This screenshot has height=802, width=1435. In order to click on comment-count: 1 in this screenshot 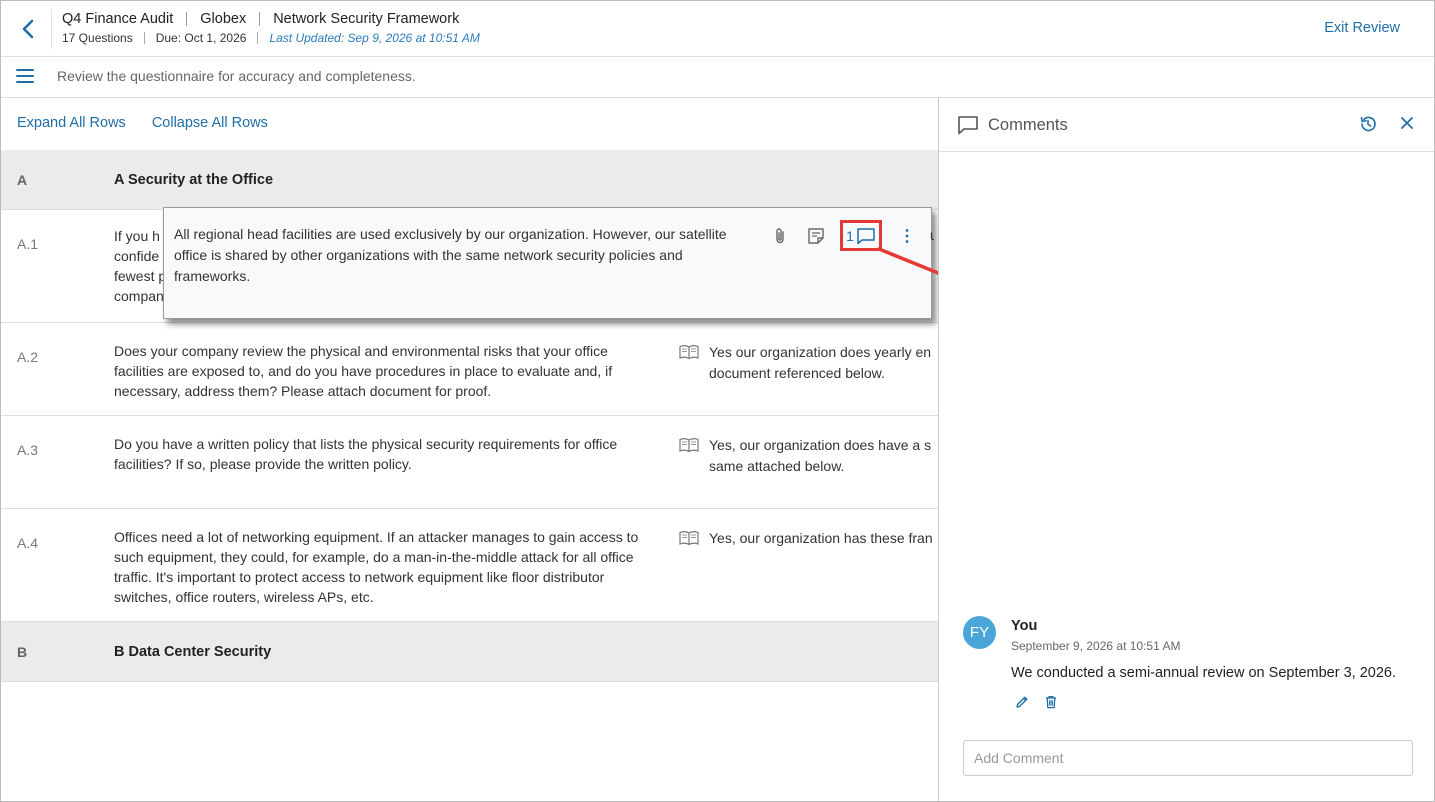, I will do `click(850, 235)`.